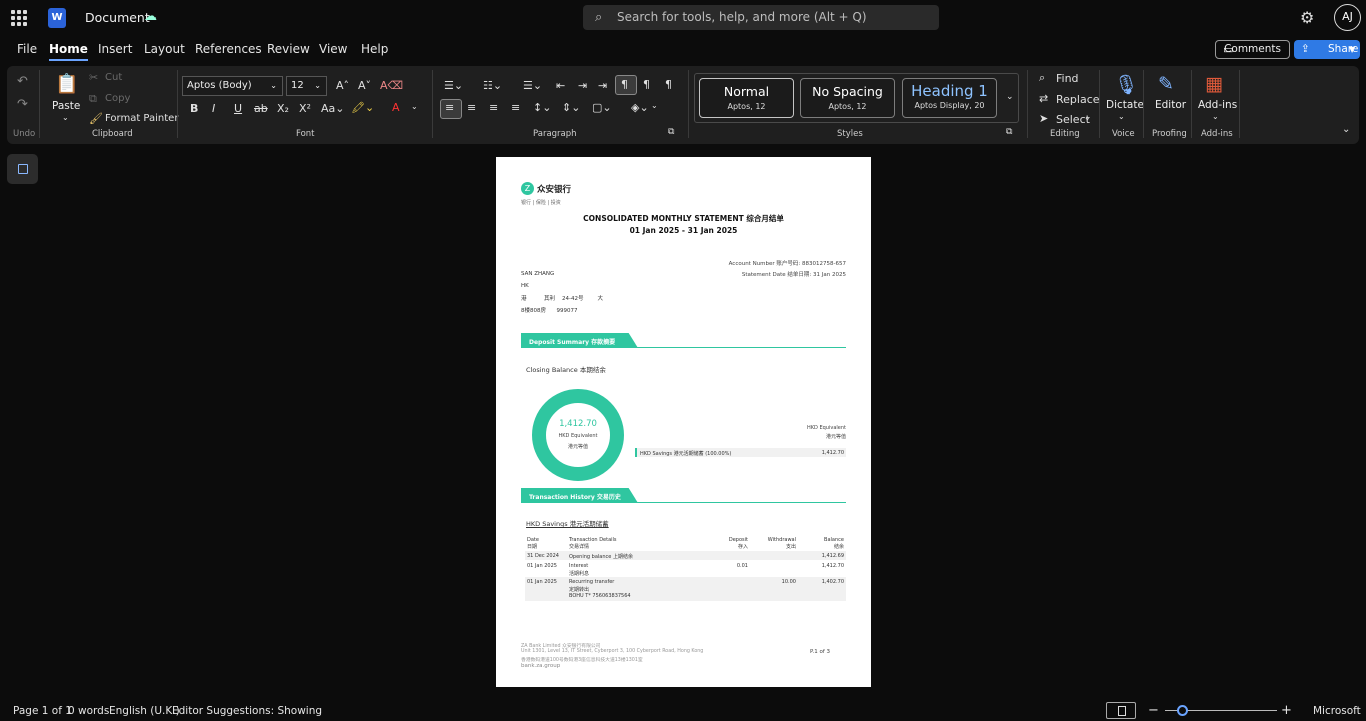 The height and width of the screenshot is (721, 1366). What do you see at coordinates (306, 86) in the screenshot?
I see `font-size-field: 12 ⌄` at bounding box center [306, 86].